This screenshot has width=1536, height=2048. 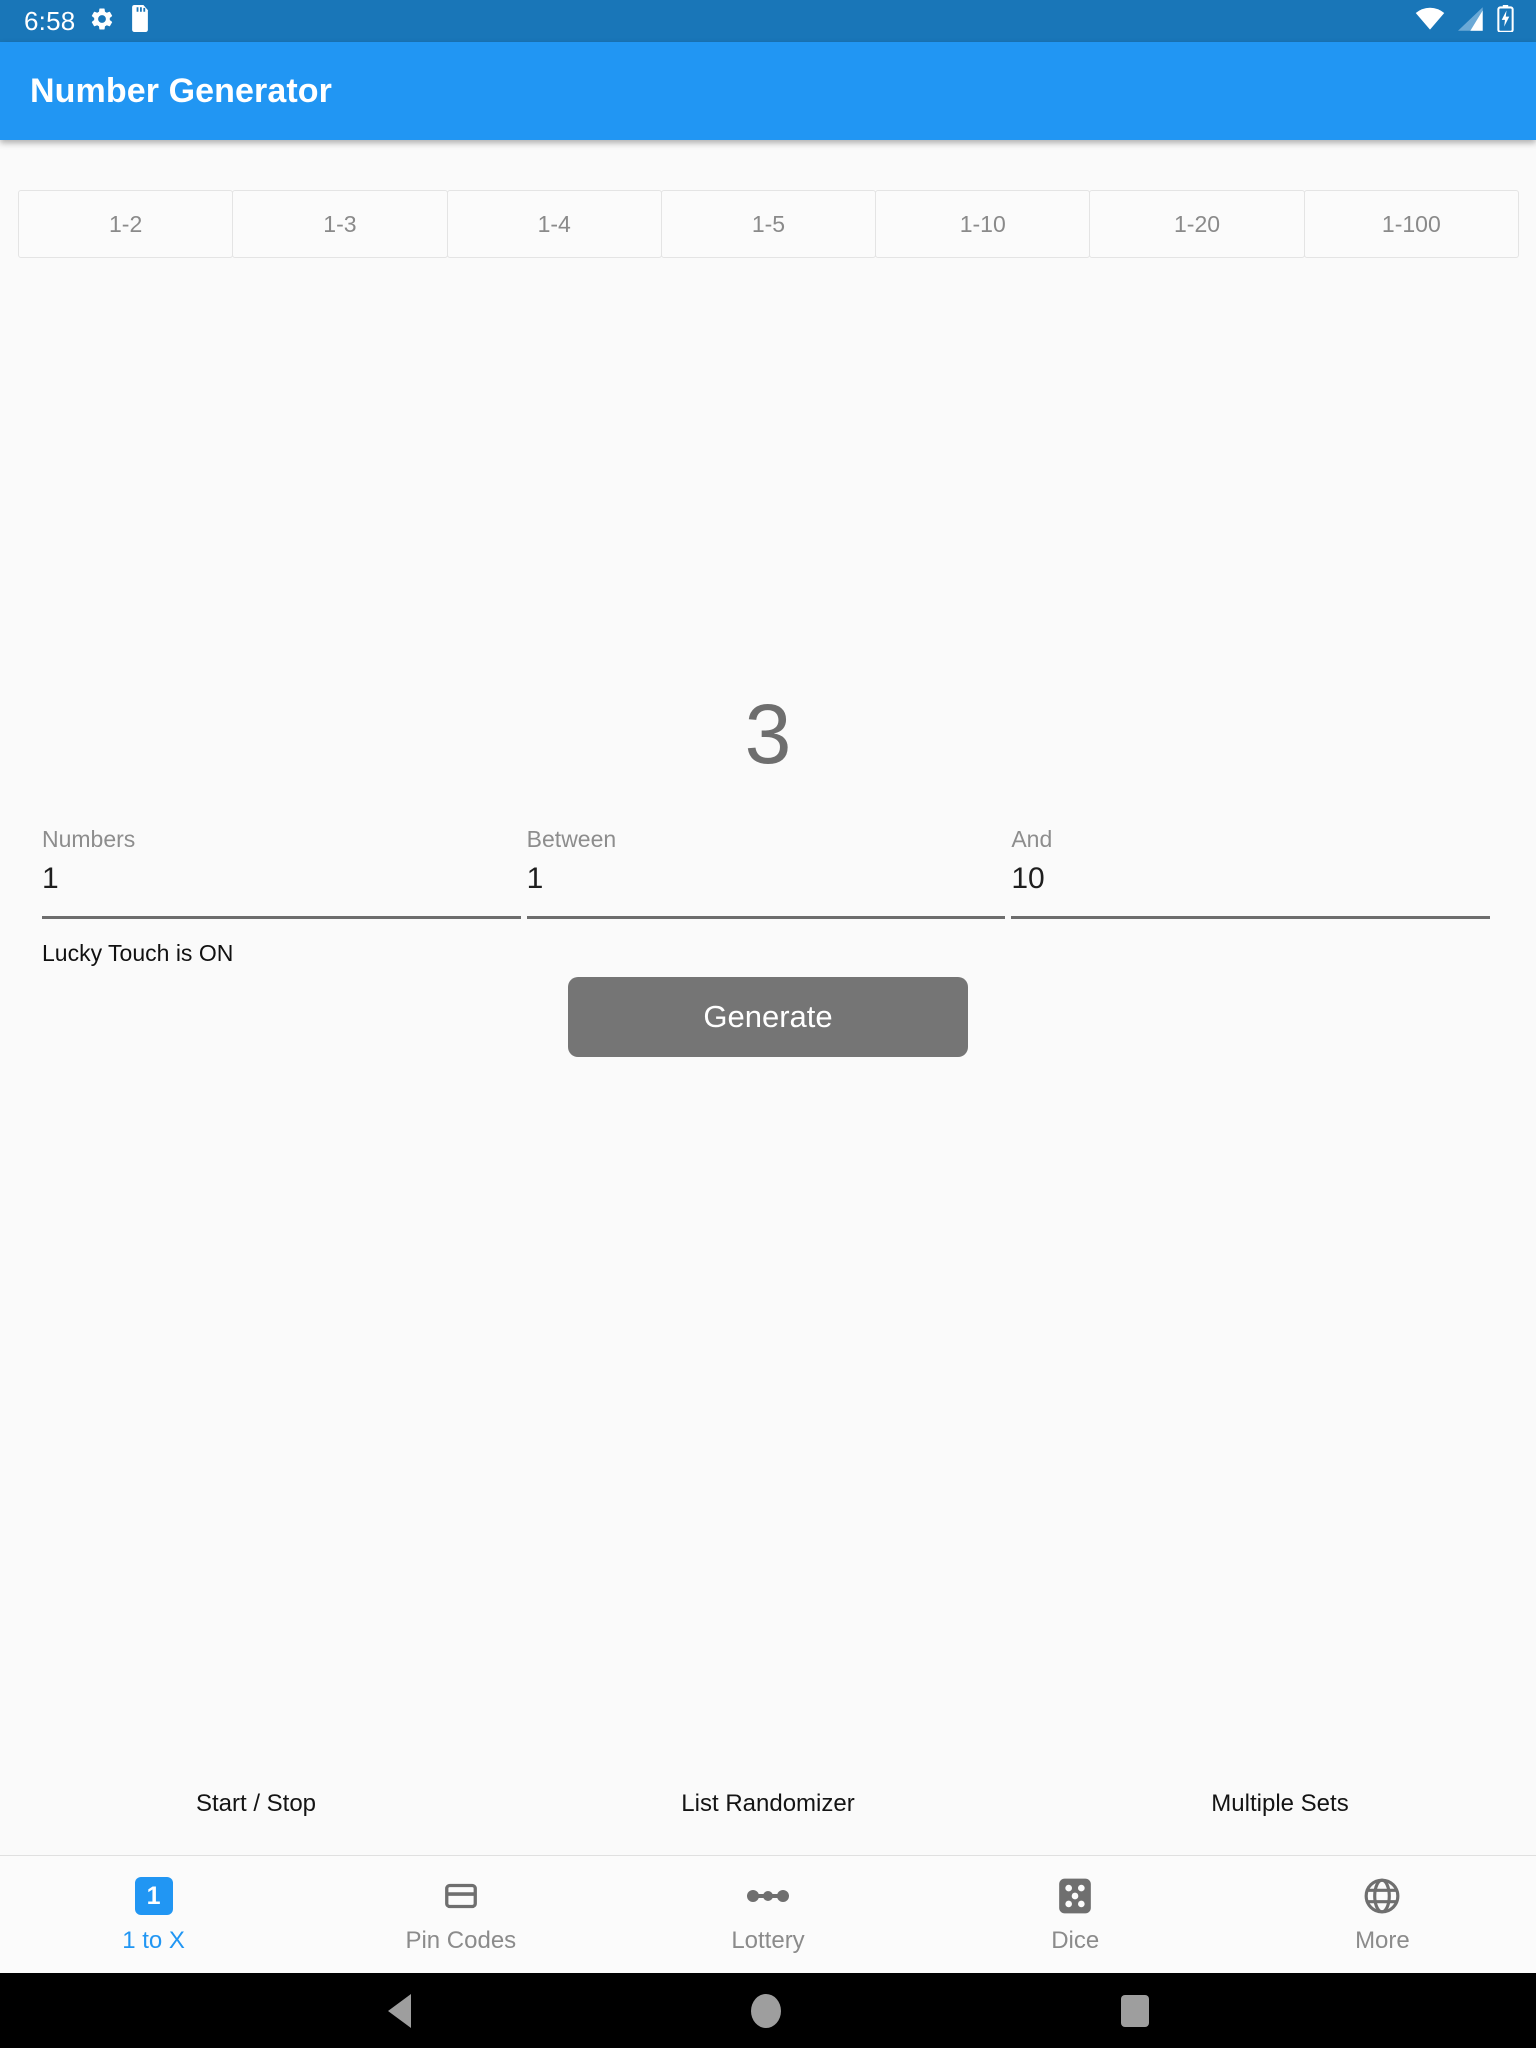 I want to click on cellular-signal-icon, so click(x=1471, y=21).